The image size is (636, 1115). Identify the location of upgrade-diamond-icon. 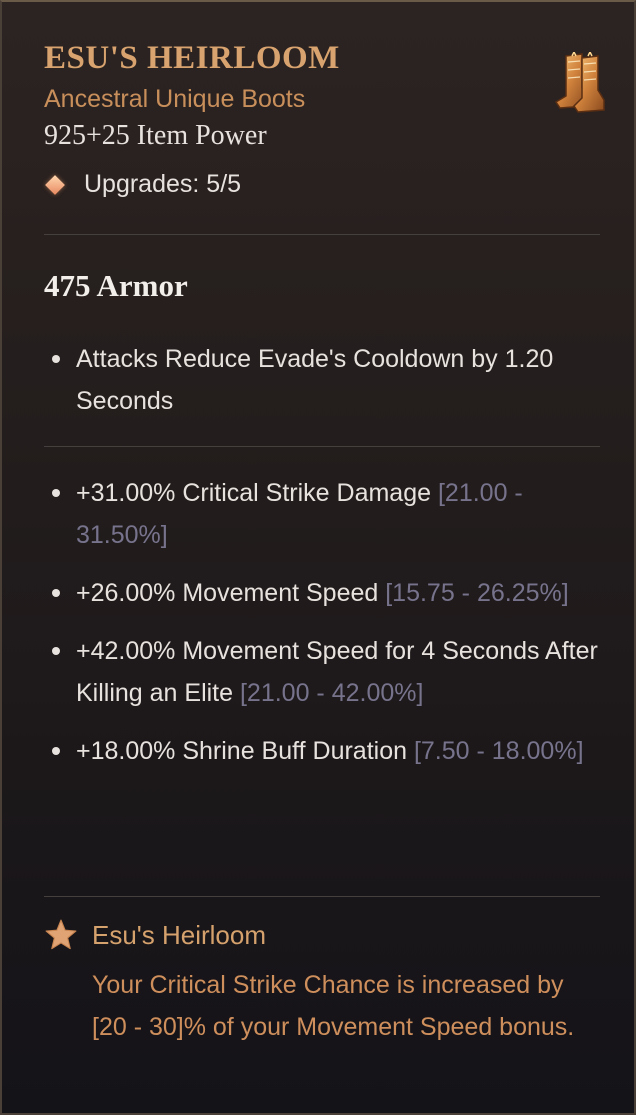
(55, 184).